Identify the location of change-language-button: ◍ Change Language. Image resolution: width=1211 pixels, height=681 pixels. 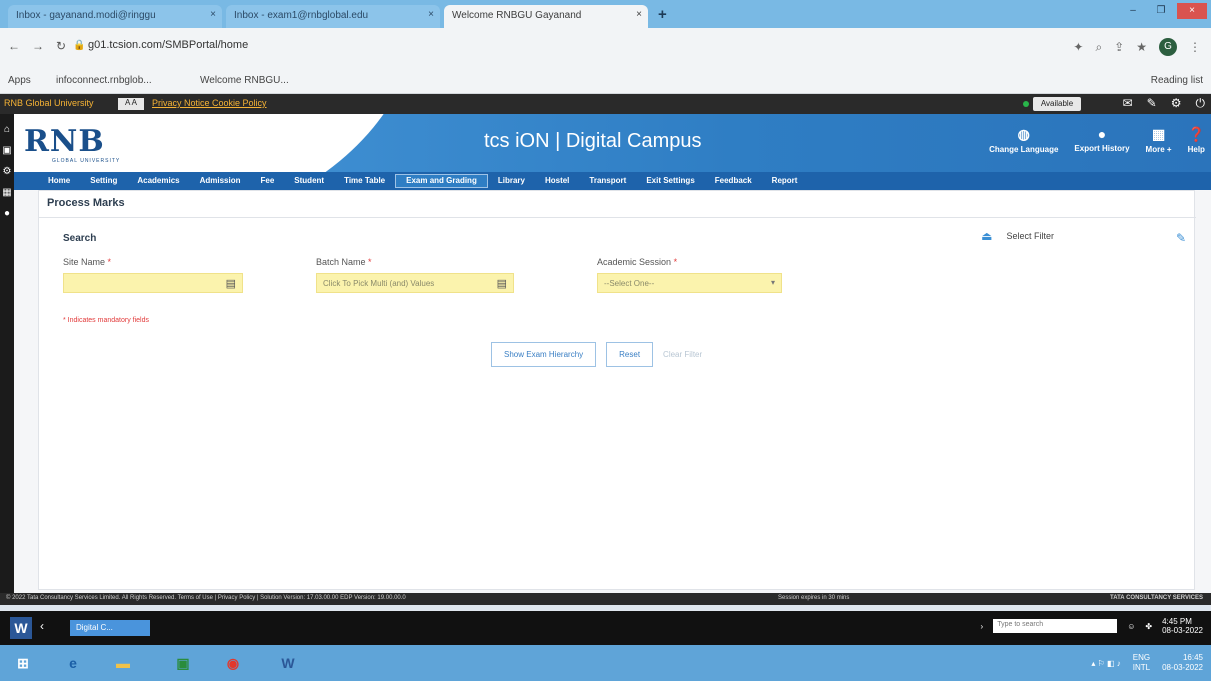
(1023, 140).